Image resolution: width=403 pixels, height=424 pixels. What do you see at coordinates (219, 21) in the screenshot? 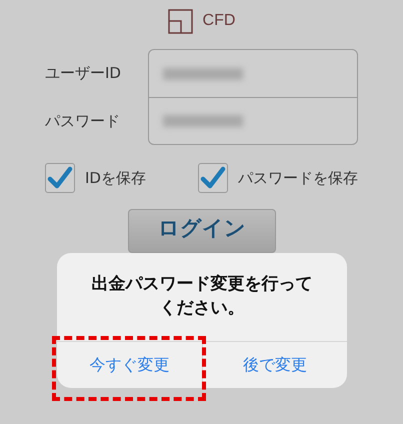
I see `logo-text: CFD` at bounding box center [219, 21].